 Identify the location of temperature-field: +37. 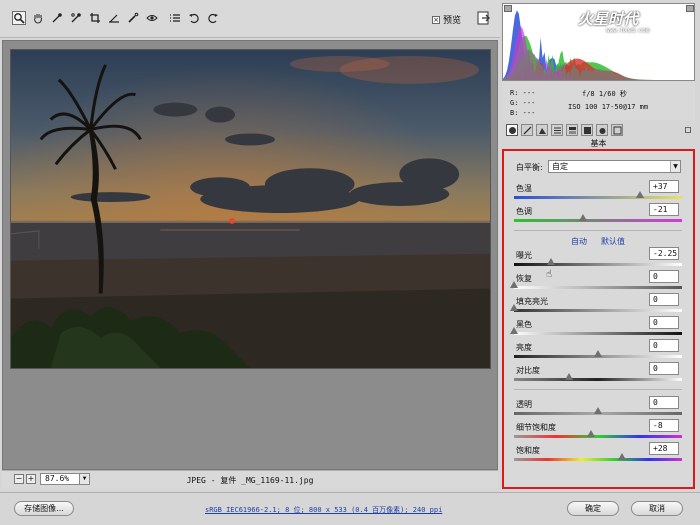
(664, 186).